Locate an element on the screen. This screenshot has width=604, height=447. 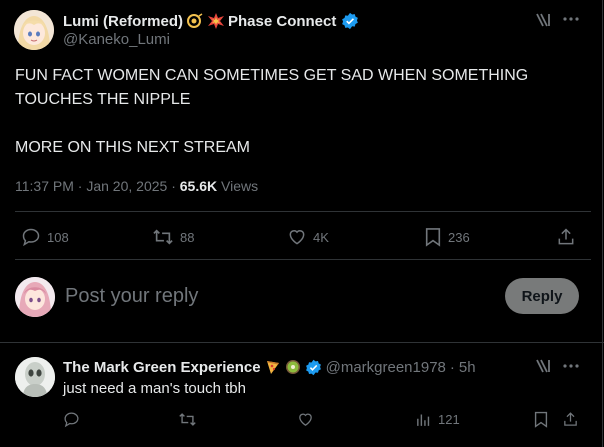
pizza-emoji-icon is located at coordinates (273, 367).